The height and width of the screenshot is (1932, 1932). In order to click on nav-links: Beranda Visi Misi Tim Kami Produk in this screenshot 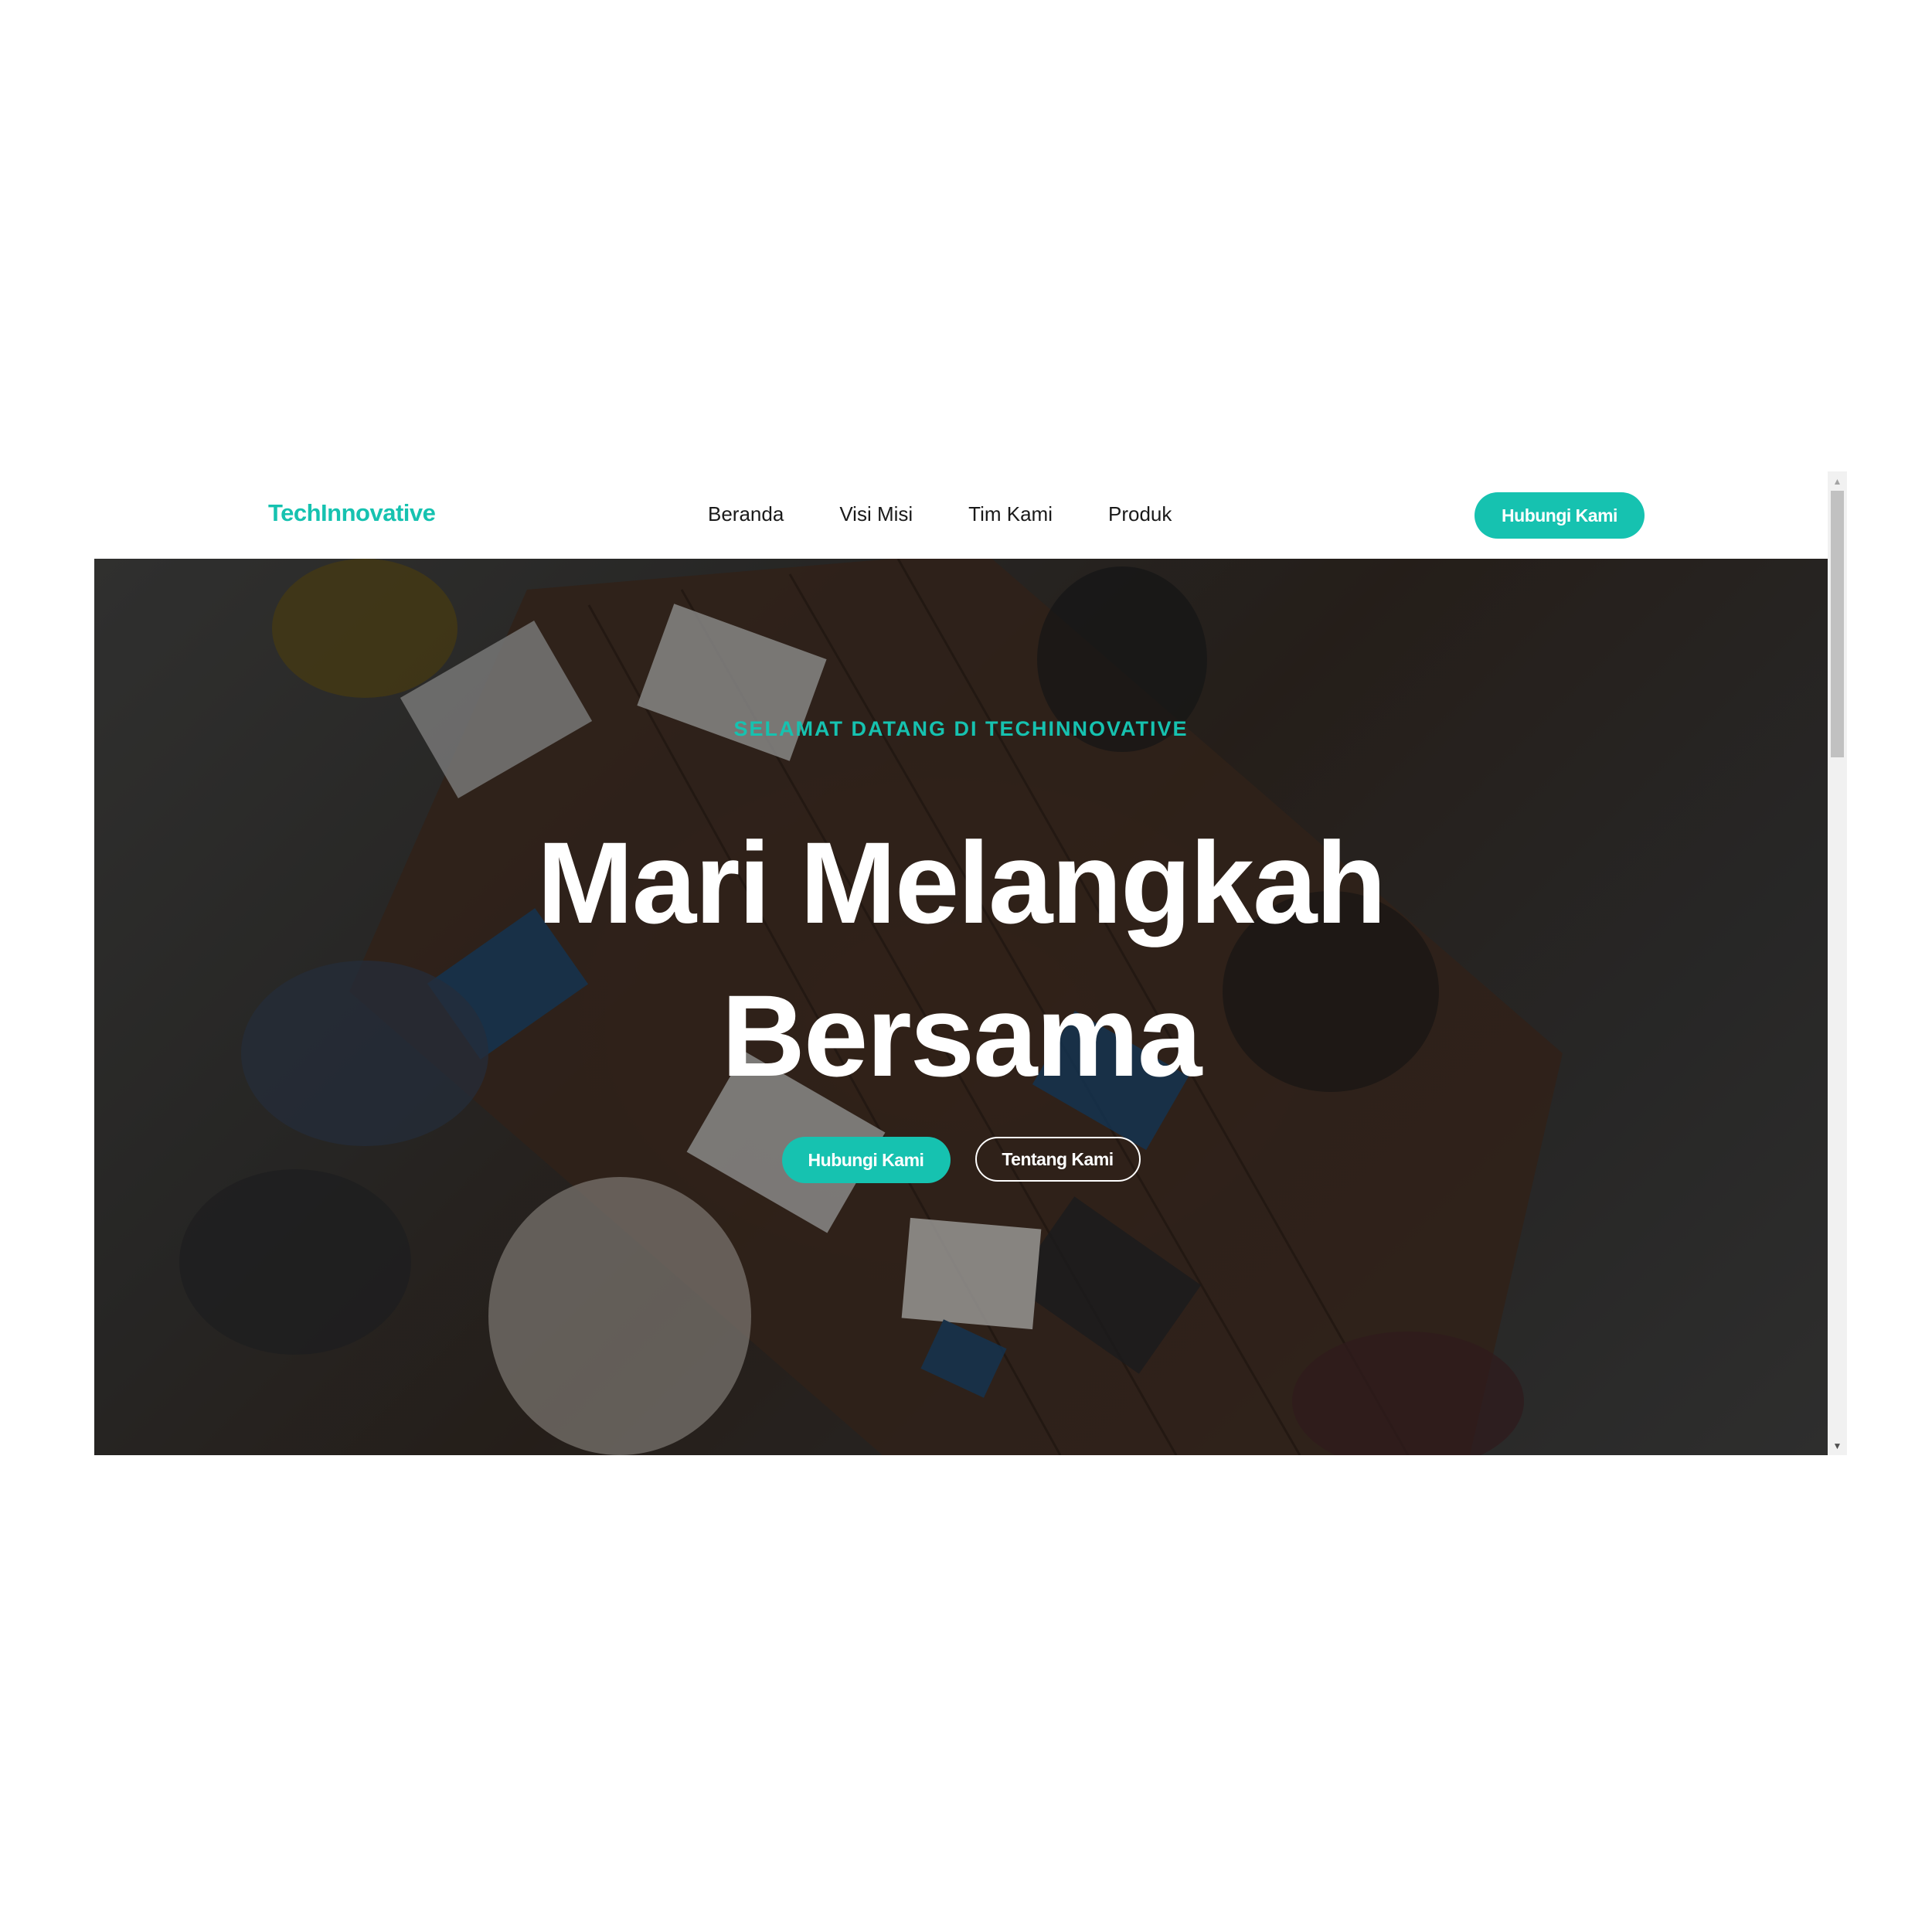, I will do `click(968, 514)`.